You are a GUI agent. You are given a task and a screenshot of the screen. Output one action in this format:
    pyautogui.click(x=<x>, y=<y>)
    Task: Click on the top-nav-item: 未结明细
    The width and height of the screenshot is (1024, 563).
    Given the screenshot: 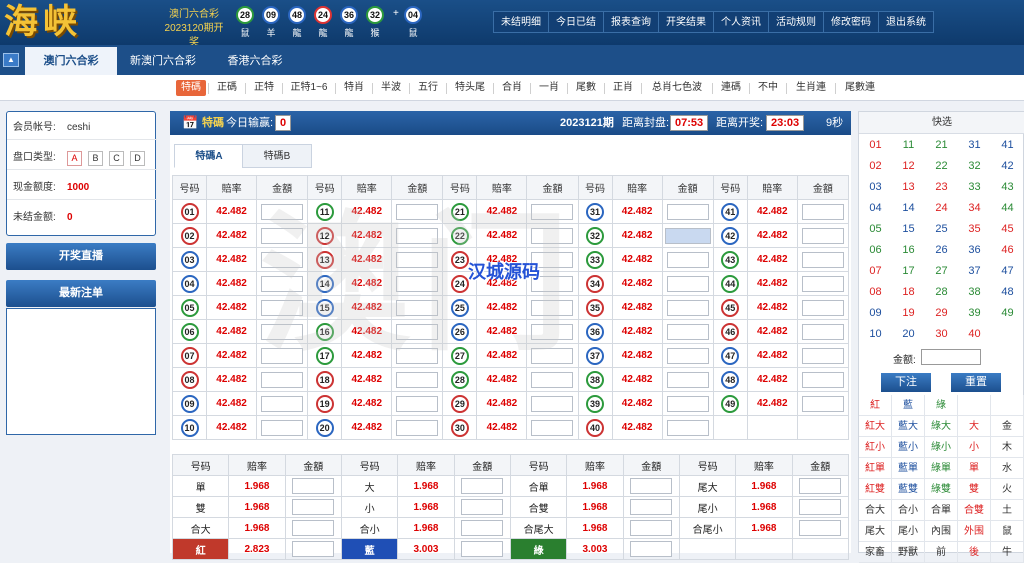 What is the action you would take?
    pyautogui.click(x=521, y=22)
    